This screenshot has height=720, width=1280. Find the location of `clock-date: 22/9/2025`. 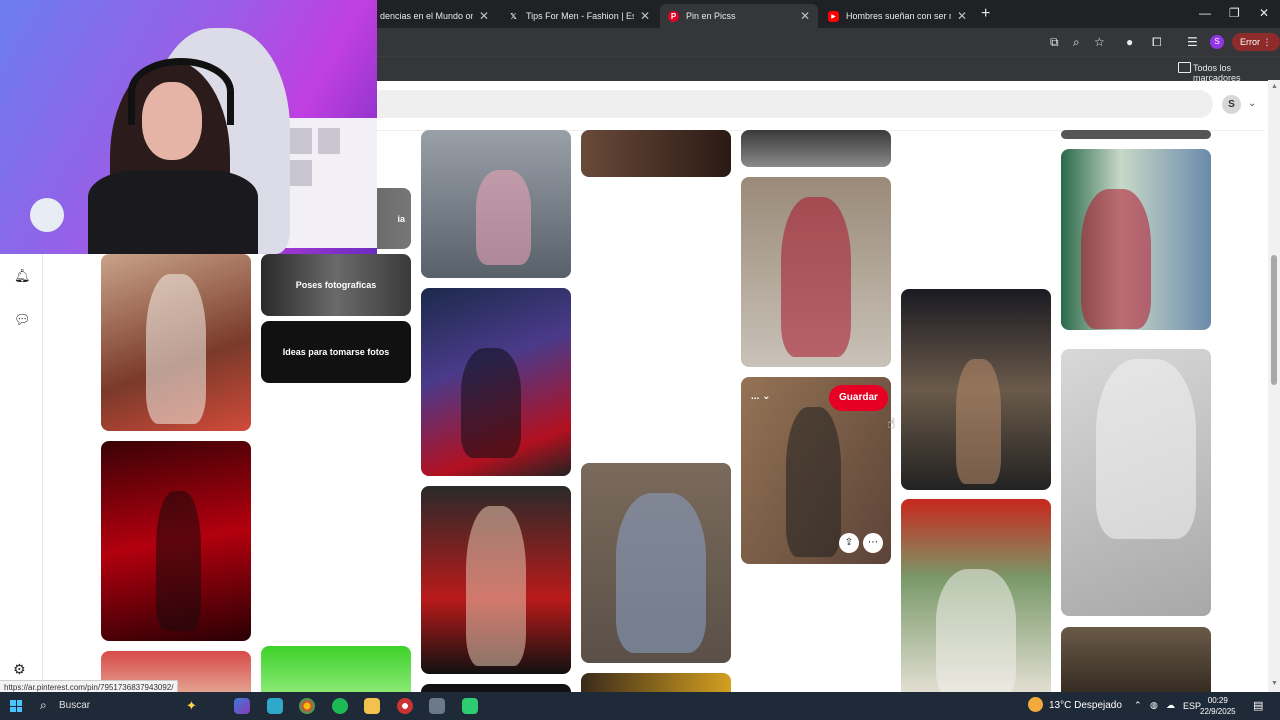

clock-date: 22/9/2025 is located at coordinates (1218, 711).